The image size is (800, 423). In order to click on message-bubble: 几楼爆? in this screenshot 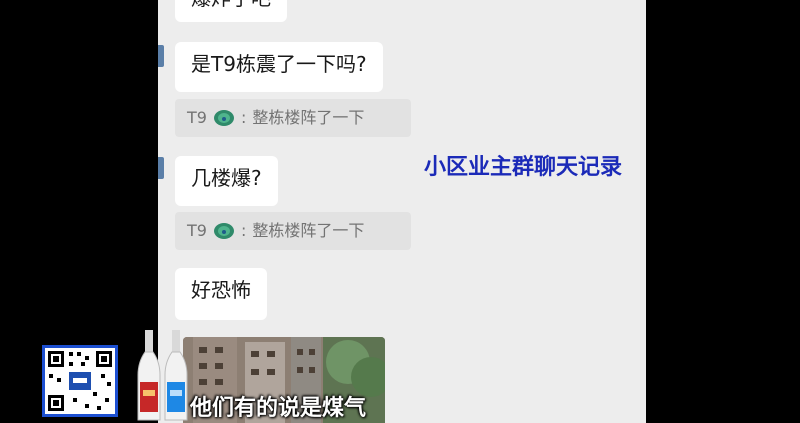, I will do `click(226, 181)`.